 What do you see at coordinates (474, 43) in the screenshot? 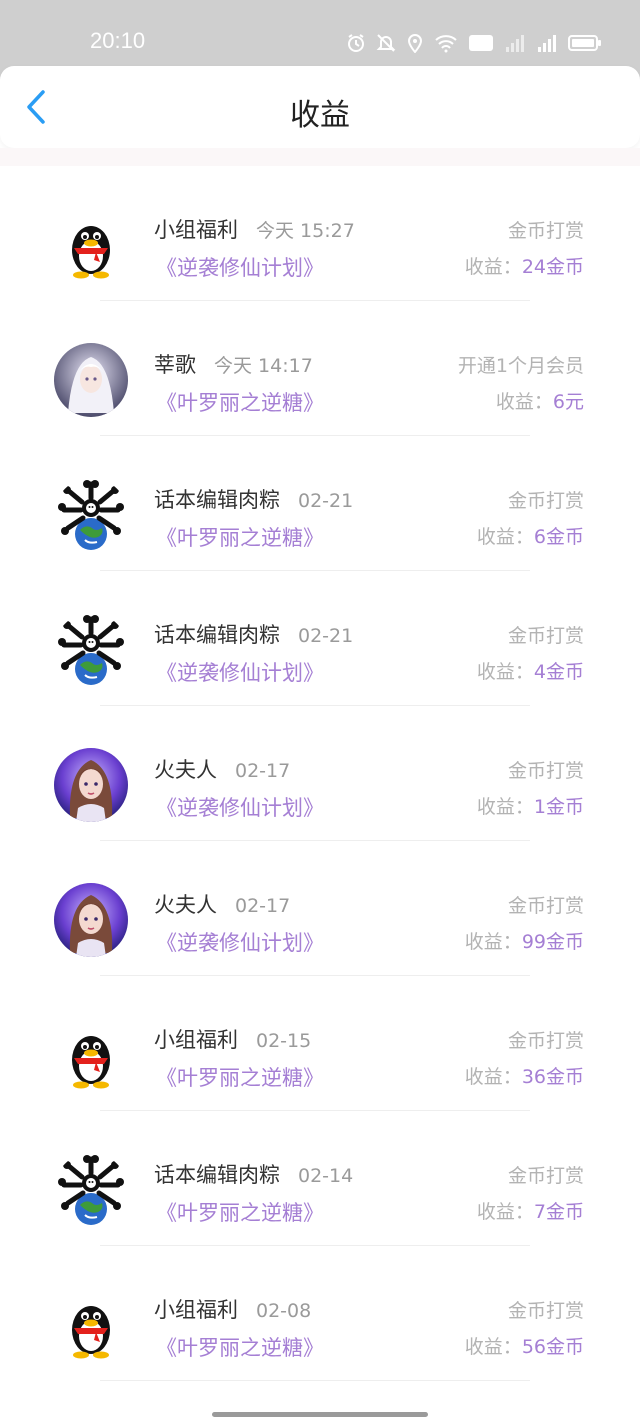
I see `status-icons` at bounding box center [474, 43].